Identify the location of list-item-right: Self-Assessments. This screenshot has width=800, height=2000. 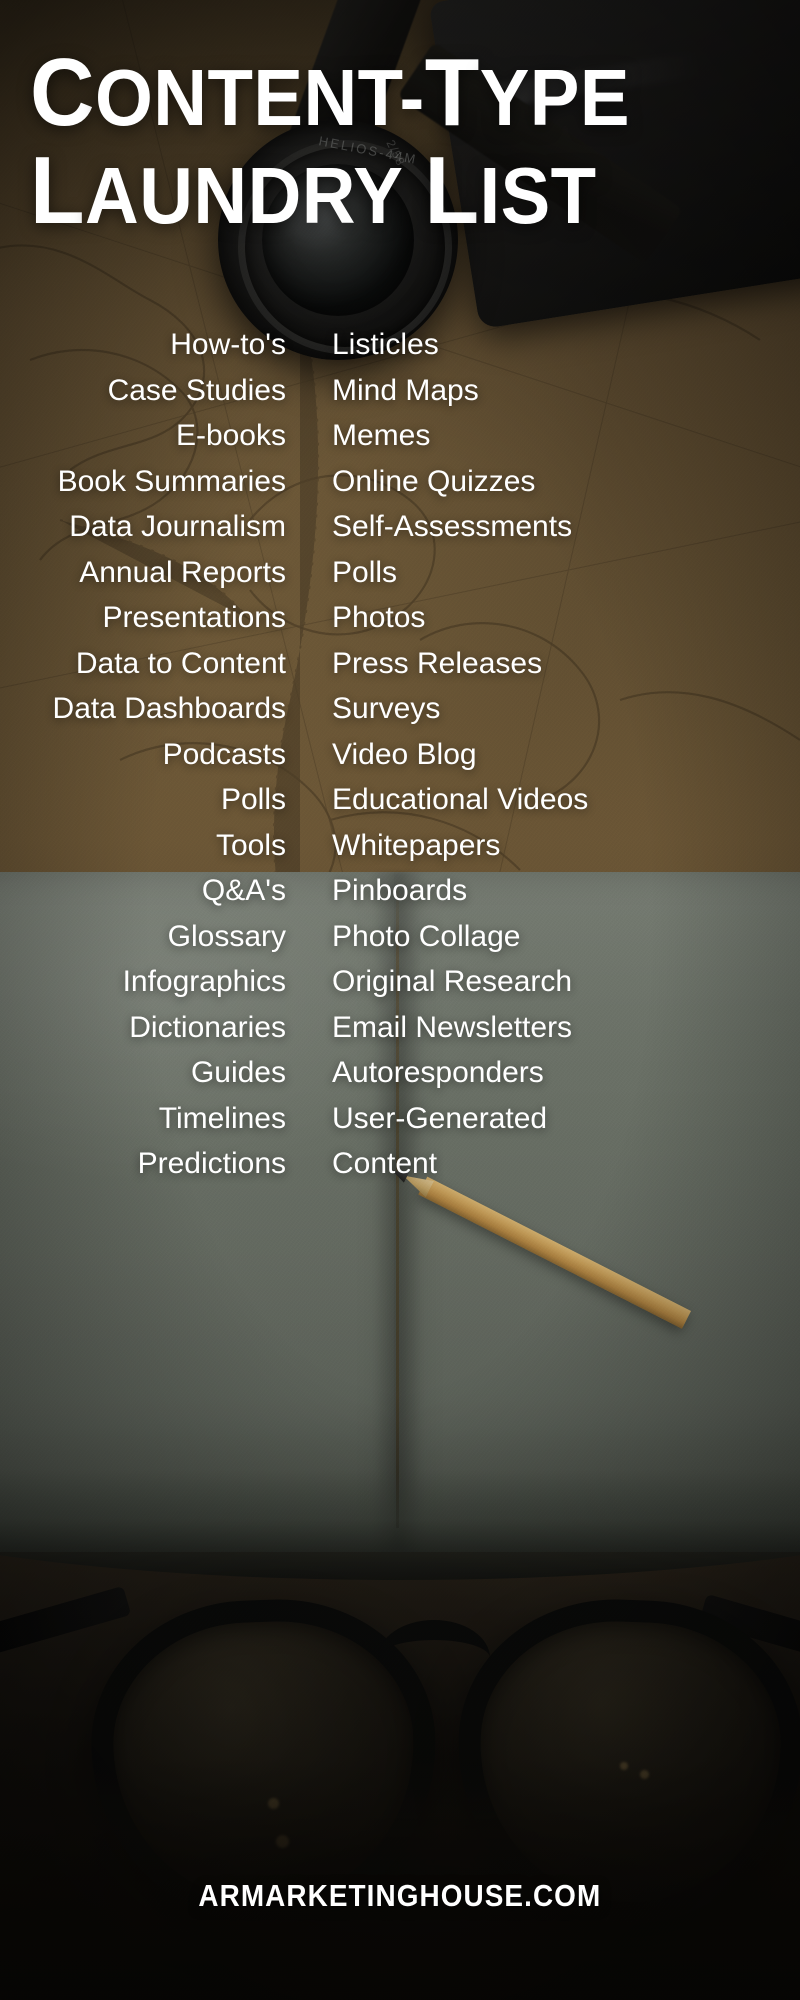
(452, 526).